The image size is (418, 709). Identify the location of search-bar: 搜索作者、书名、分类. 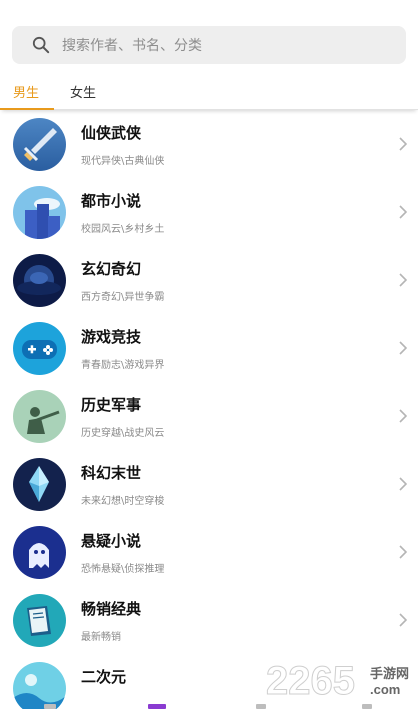
(209, 45).